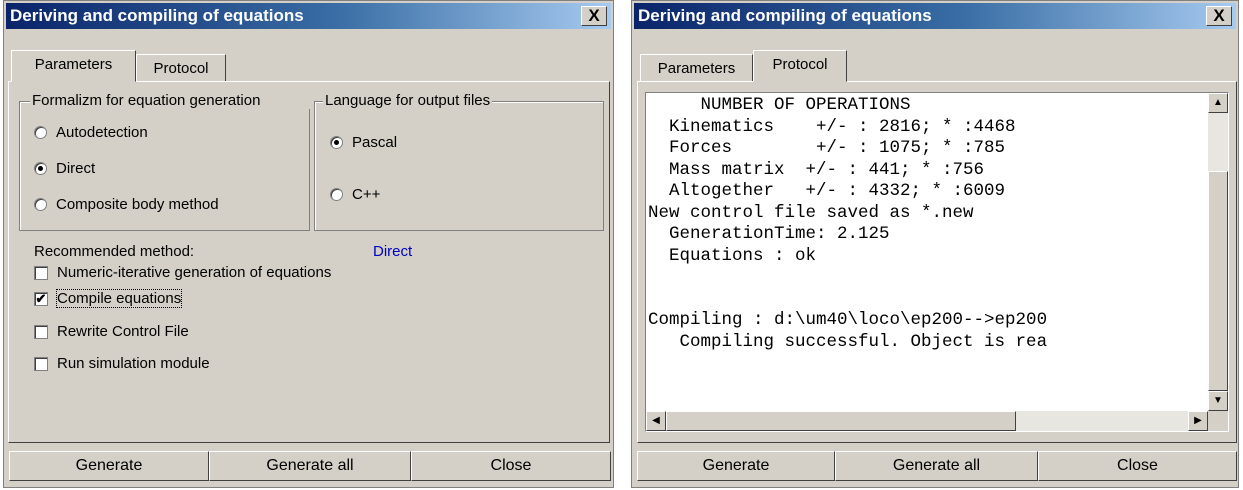 This screenshot has width=1243, height=490. What do you see at coordinates (408, 100) in the screenshot?
I see `language-group-label: Language for output files` at bounding box center [408, 100].